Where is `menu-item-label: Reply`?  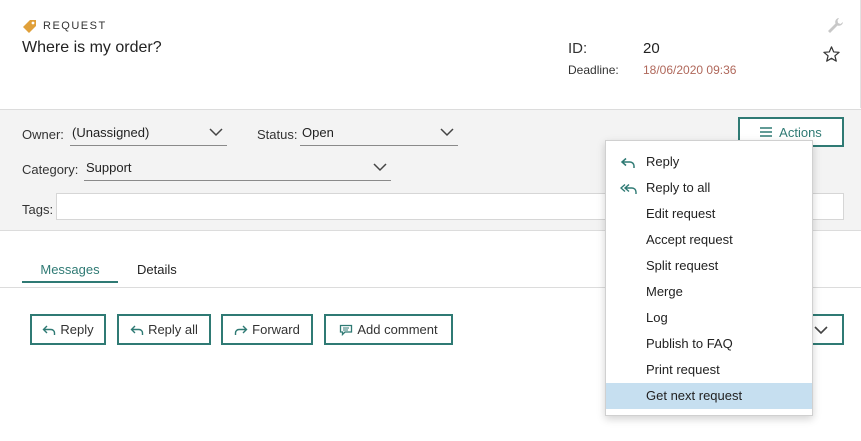 menu-item-label: Reply is located at coordinates (663, 161).